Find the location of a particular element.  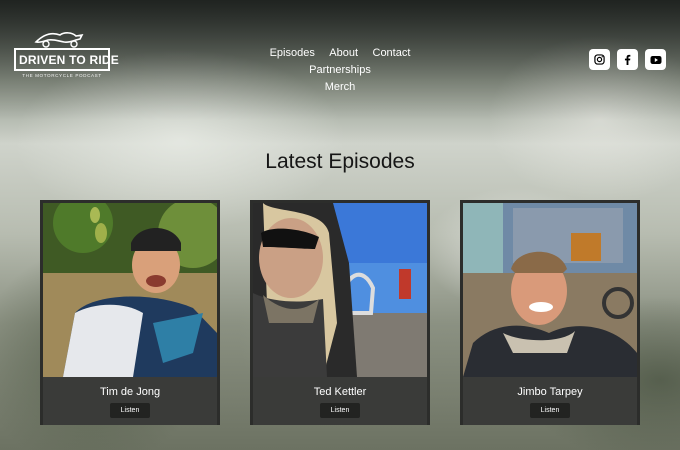

site-logo: DRIVEN TO RIDE THE MOTORCYCLE PODCAST is located at coordinates (66, 54).